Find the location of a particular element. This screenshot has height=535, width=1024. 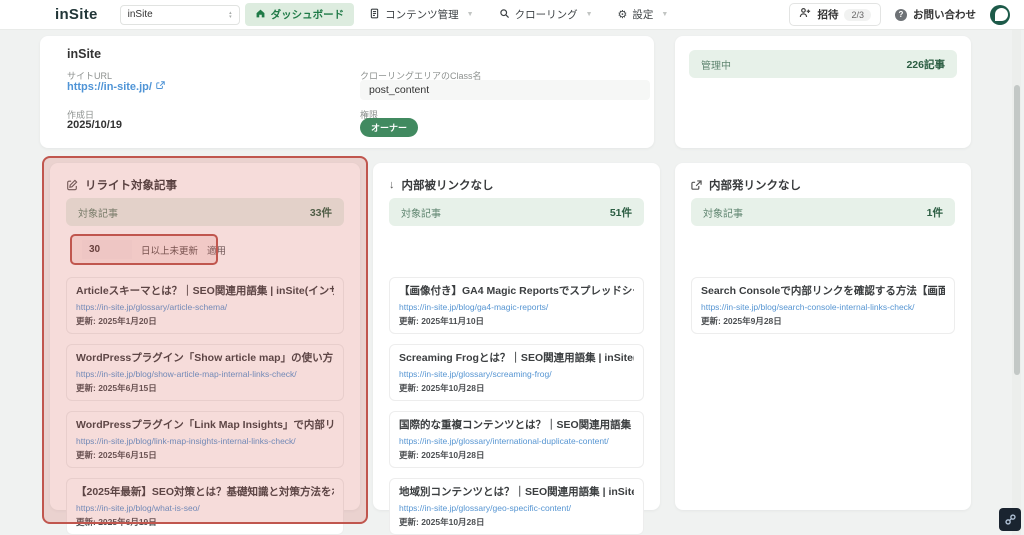

invite-count-badge: 2/3 is located at coordinates (857, 14).